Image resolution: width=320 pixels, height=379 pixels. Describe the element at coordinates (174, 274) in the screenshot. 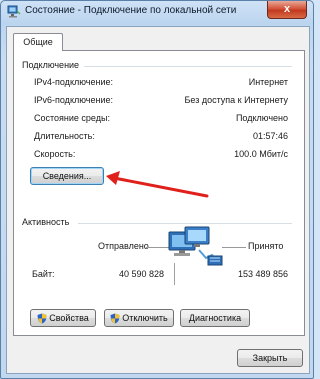

I see `activity-separator` at that location.